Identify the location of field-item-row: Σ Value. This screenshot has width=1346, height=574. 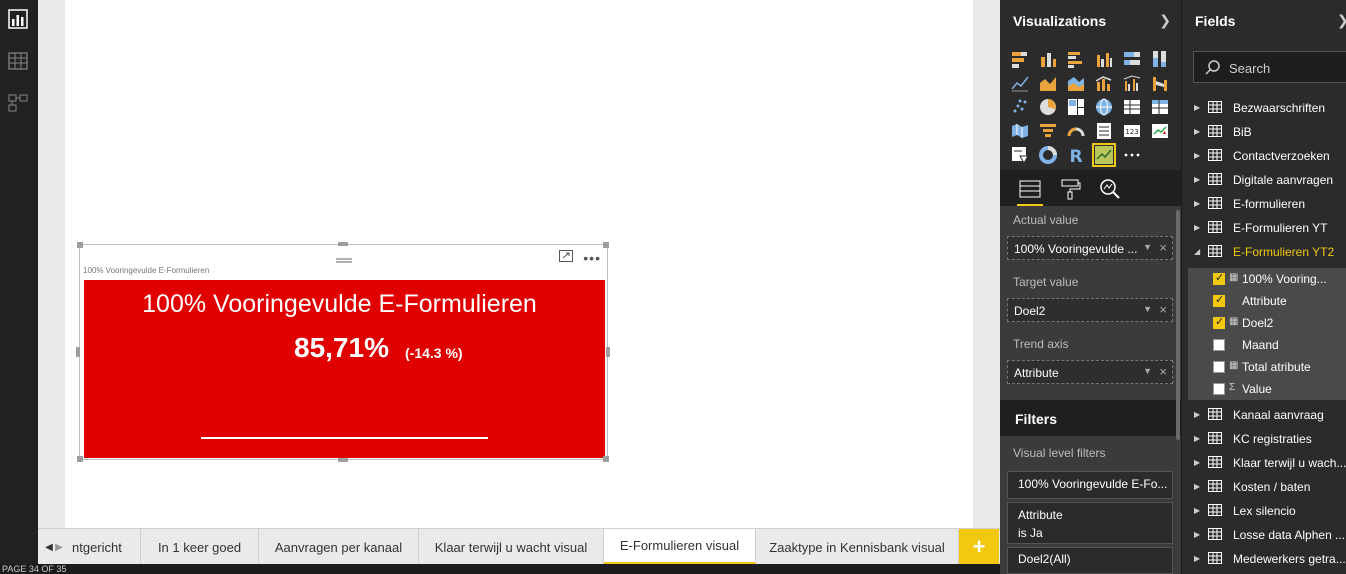
(1267, 389).